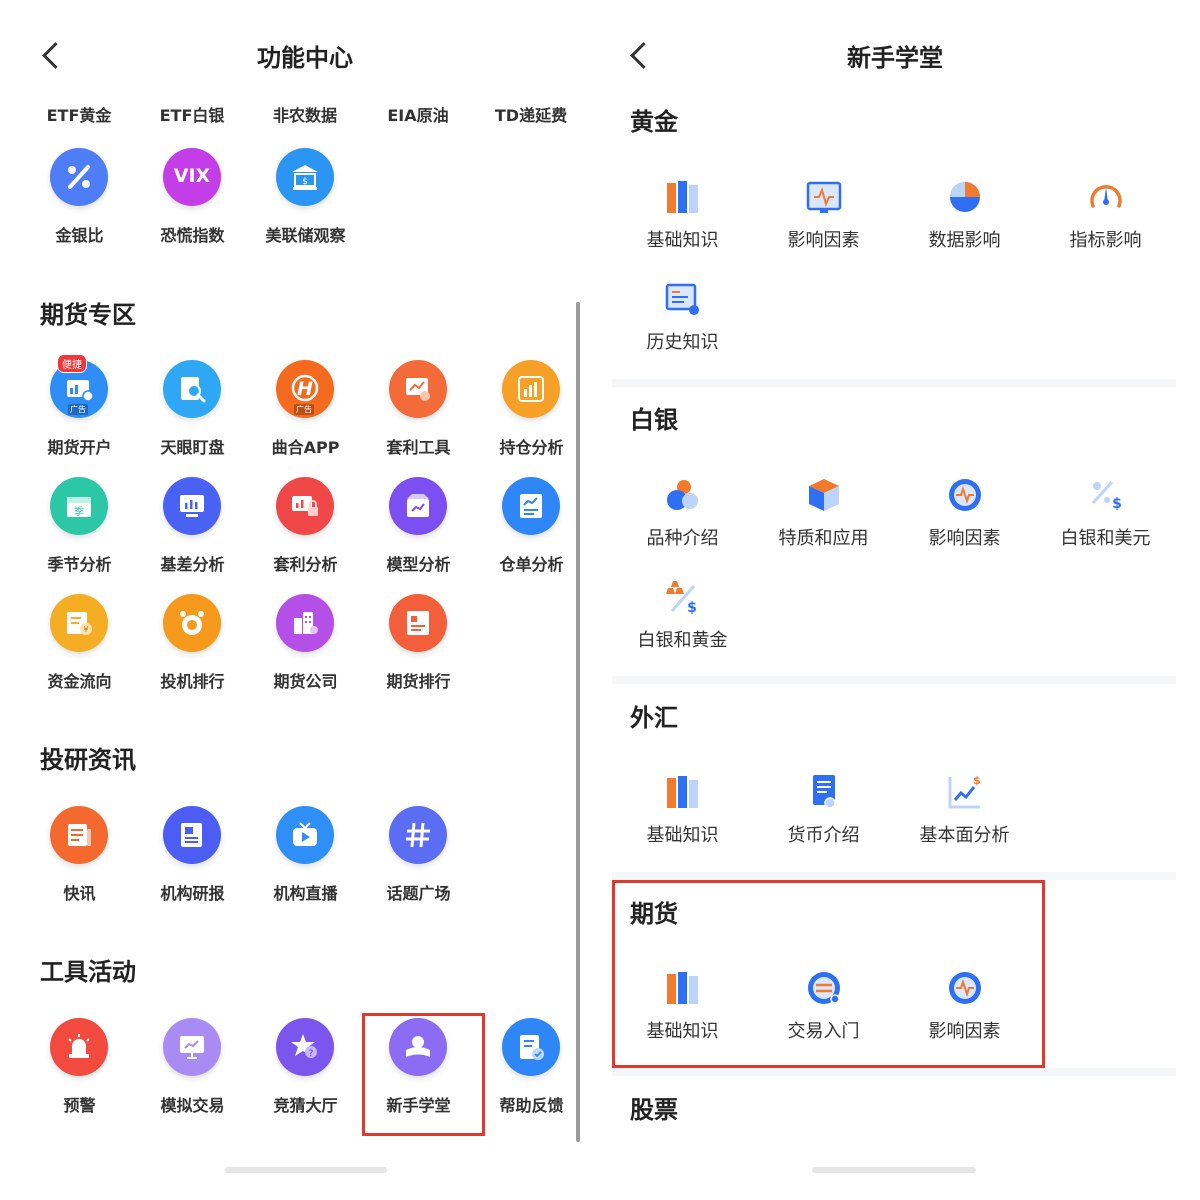 This screenshot has width=1200, height=1200. Describe the element at coordinates (531, 527) in the screenshot. I see `grid-item-warehouse-analysis: 仓单分析` at that location.